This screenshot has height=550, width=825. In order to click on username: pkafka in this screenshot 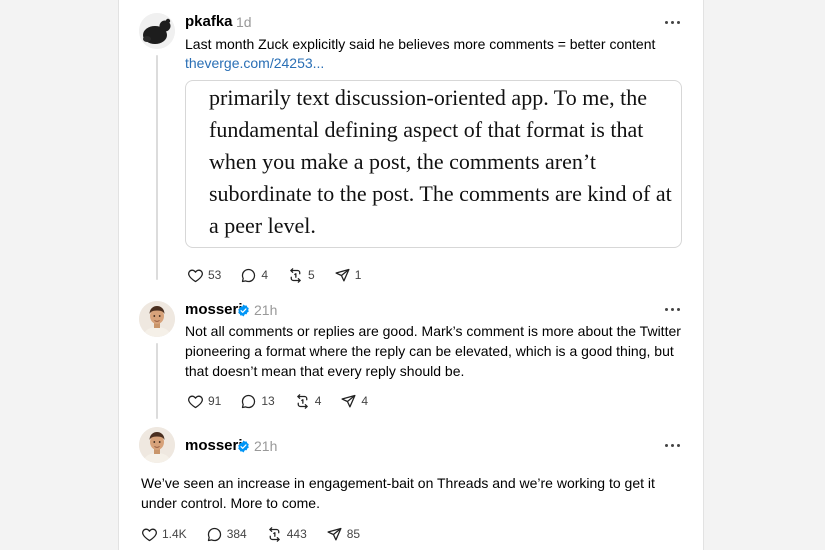, I will do `click(209, 21)`.